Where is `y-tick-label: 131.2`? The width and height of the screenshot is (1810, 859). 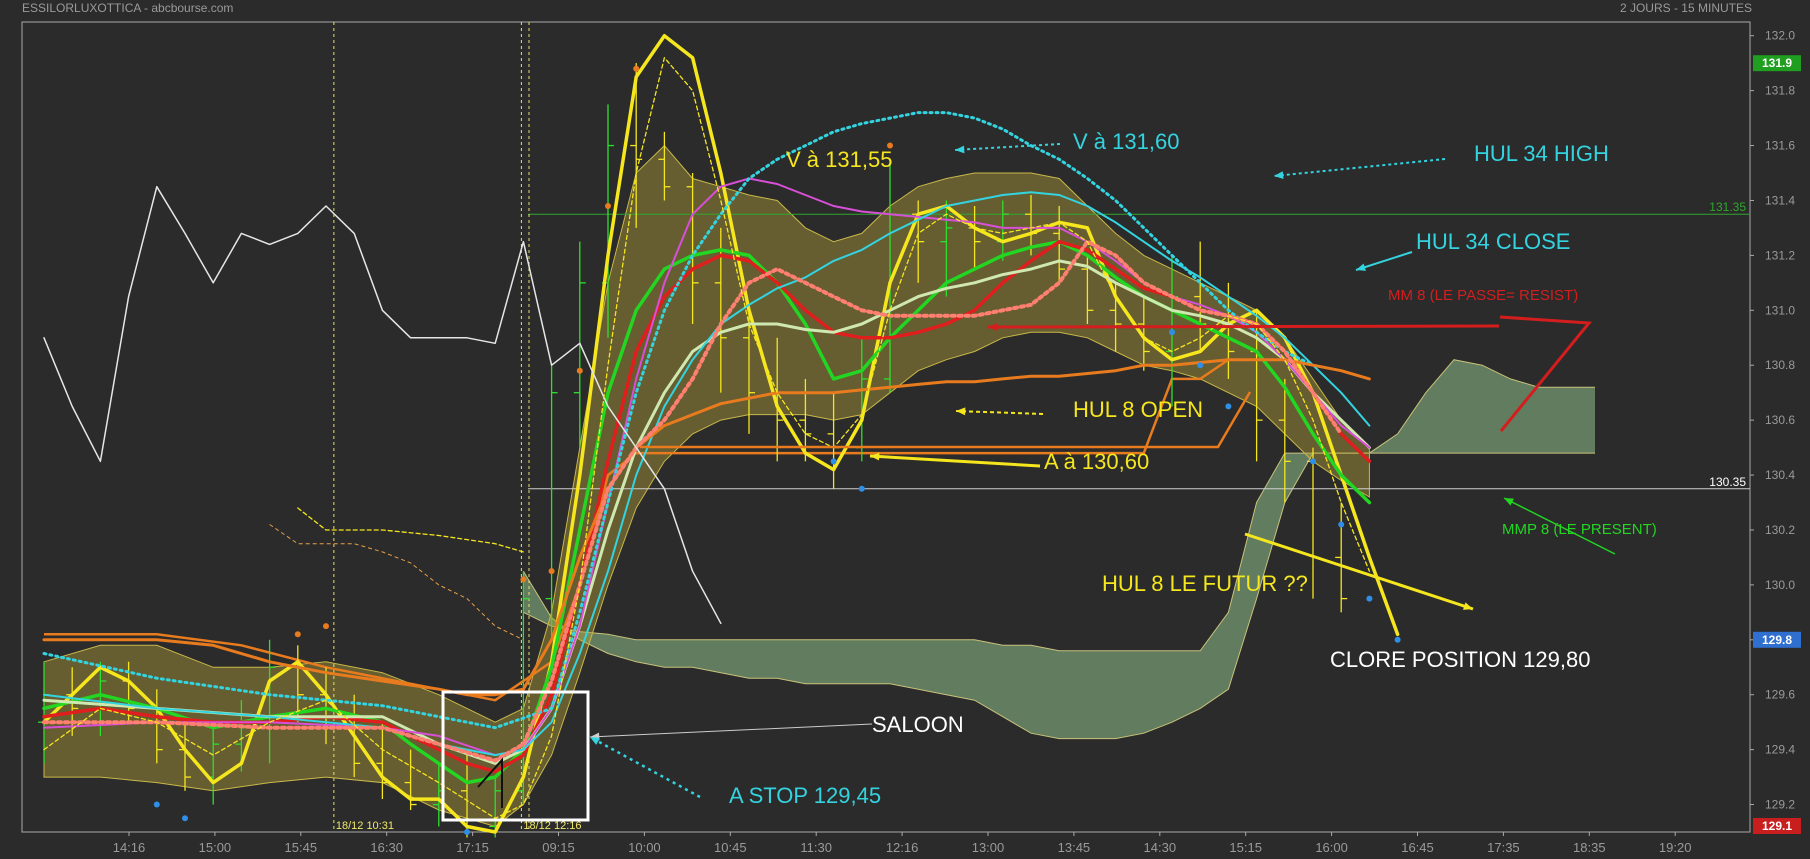 y-tick-label: 131.2 is located at coordinates (1780, 255).